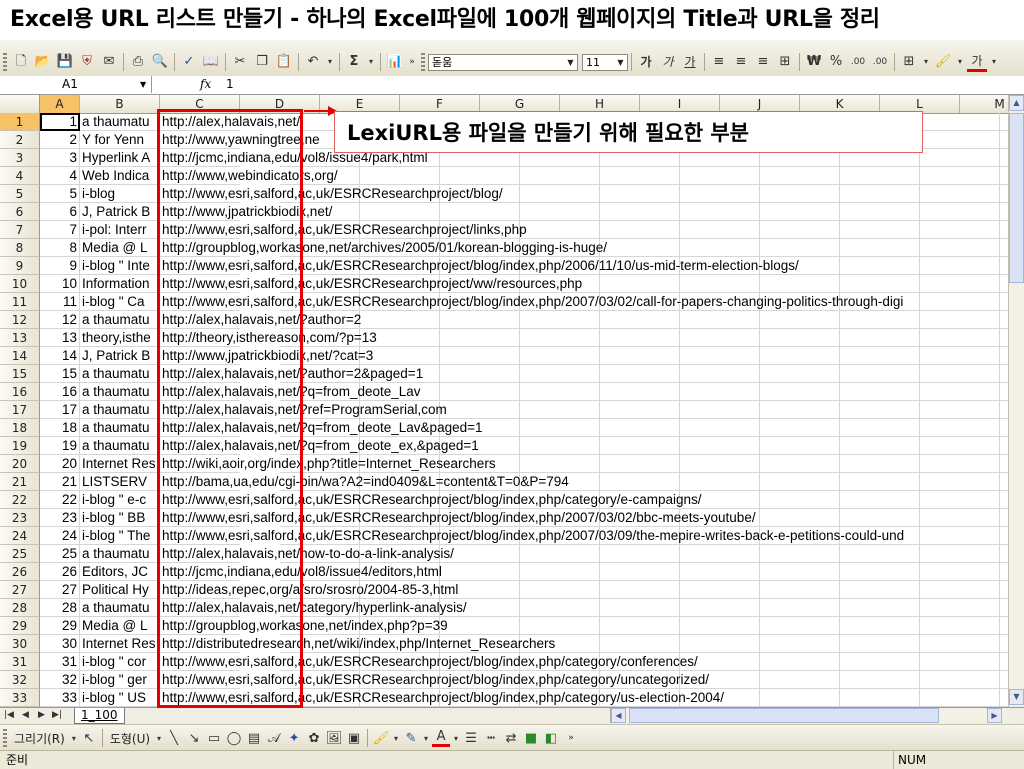 This screenshot has height=769, width=1024. I want to click on cell-title: i-blog " BB, so click(120, 518).